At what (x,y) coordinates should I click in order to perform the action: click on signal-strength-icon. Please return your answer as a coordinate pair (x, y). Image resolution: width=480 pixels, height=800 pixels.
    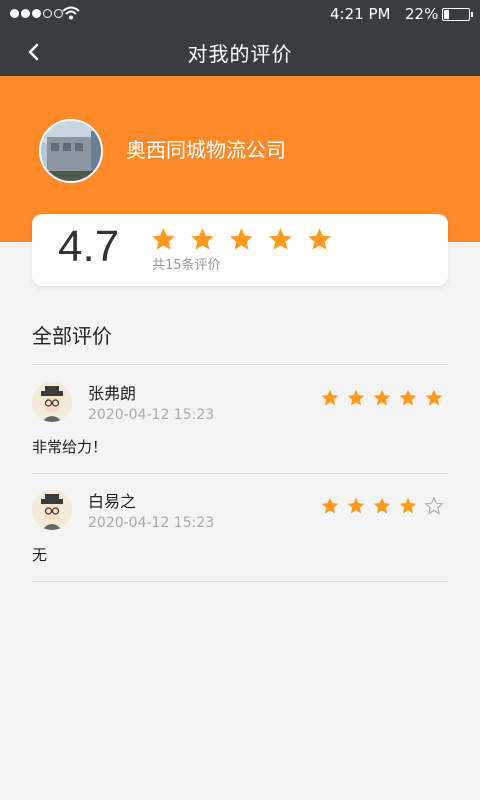
    Looking at the image, I should click on (36, 13).